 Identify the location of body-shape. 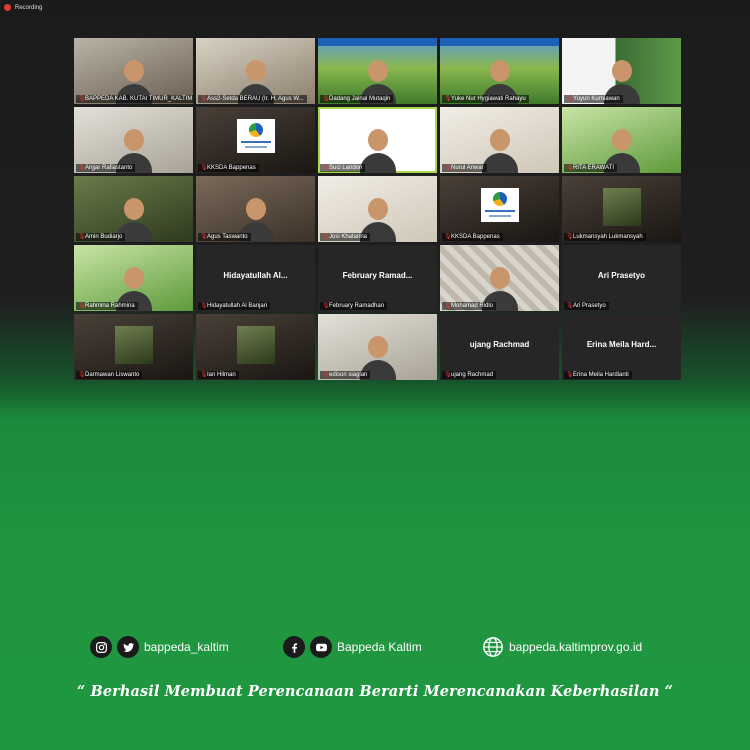
(499, 163).